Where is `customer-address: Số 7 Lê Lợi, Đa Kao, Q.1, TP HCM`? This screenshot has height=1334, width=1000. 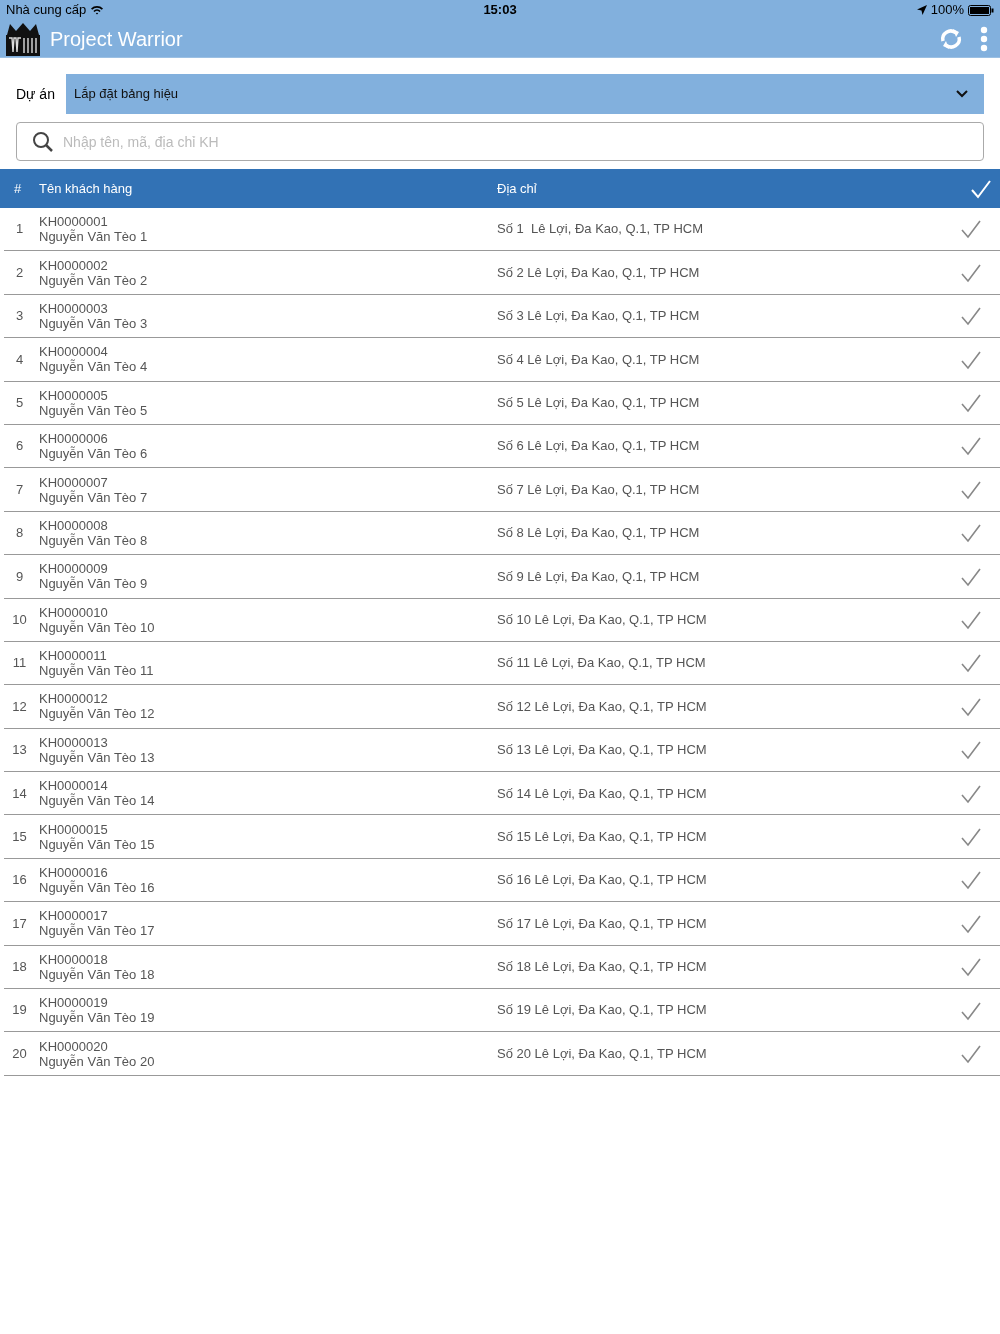 customer-address: Số 7 Lê Lợi, Đa Kao, Q.1, TP HCM is located at coordinates (599, 489).